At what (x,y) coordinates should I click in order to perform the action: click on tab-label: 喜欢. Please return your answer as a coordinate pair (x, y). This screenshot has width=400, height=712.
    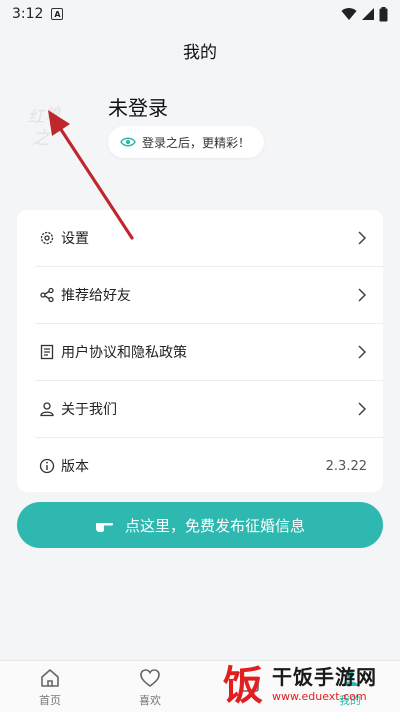
    Looking at the image, I should click on (150, 700).